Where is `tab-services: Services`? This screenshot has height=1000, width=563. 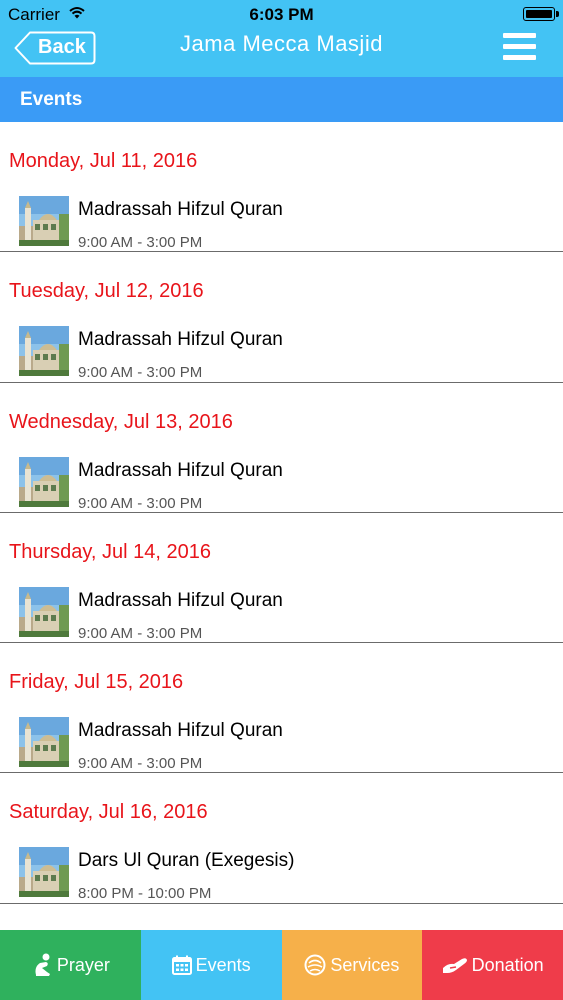 tab-services: Services is located at coordinates (352, 965).